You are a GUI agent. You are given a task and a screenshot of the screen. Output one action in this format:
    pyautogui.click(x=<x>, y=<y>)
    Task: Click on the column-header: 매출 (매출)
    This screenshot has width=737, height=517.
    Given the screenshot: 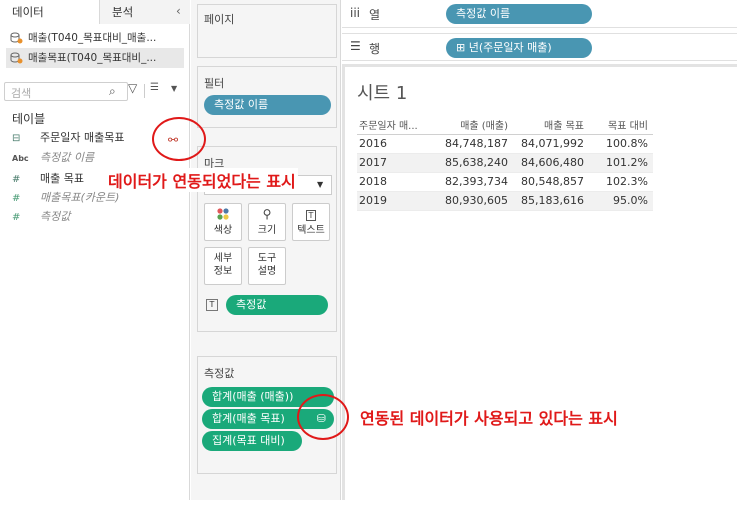 What is the action you would take?
    pyautogui.click(x=475, y=125)
    